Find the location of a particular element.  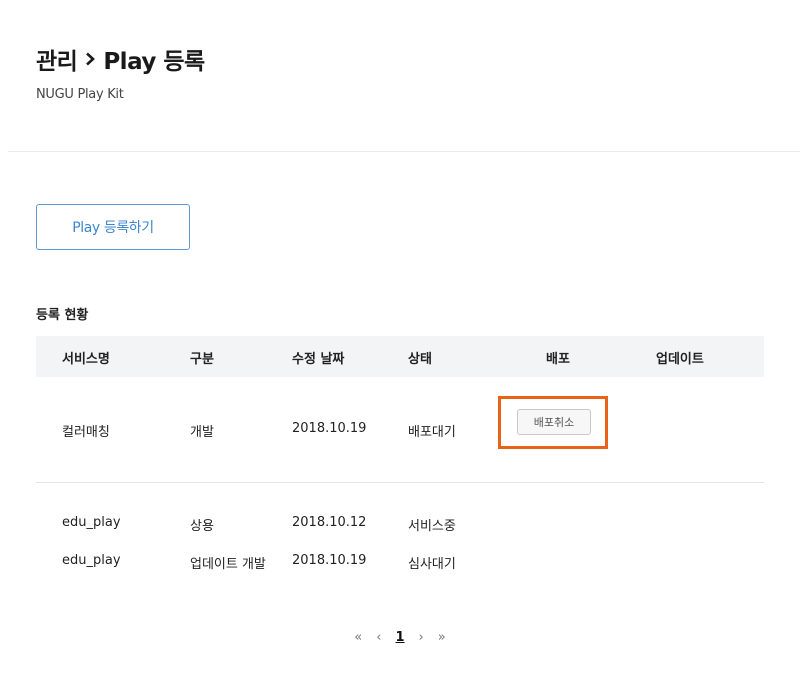

page-subtitle: NUGU Play Kit is located at coordinates (80, 94).